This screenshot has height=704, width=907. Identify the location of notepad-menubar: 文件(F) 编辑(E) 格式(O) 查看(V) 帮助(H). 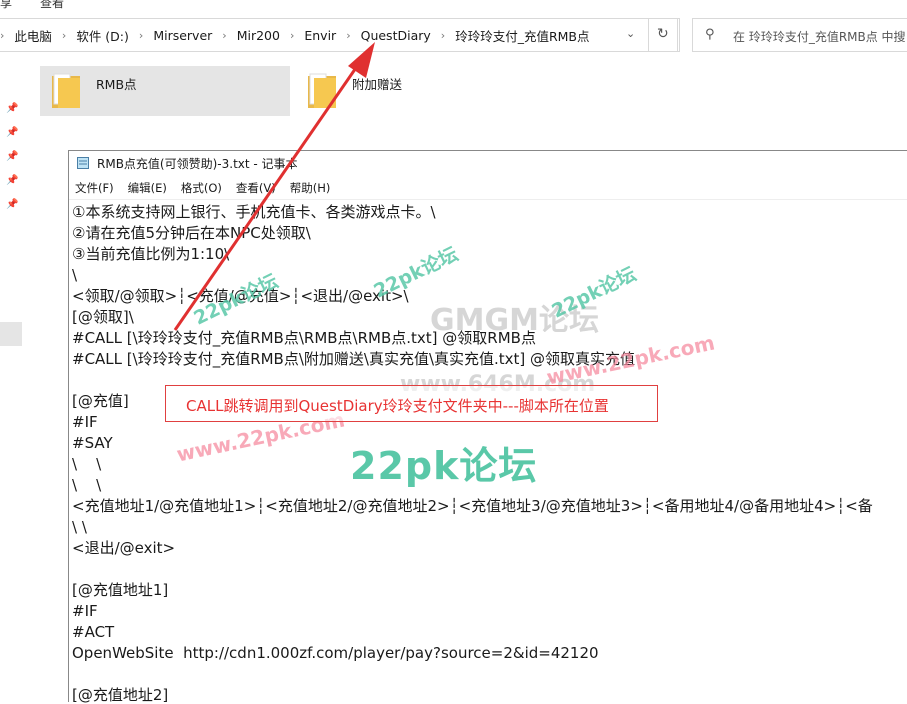
(203, 187).